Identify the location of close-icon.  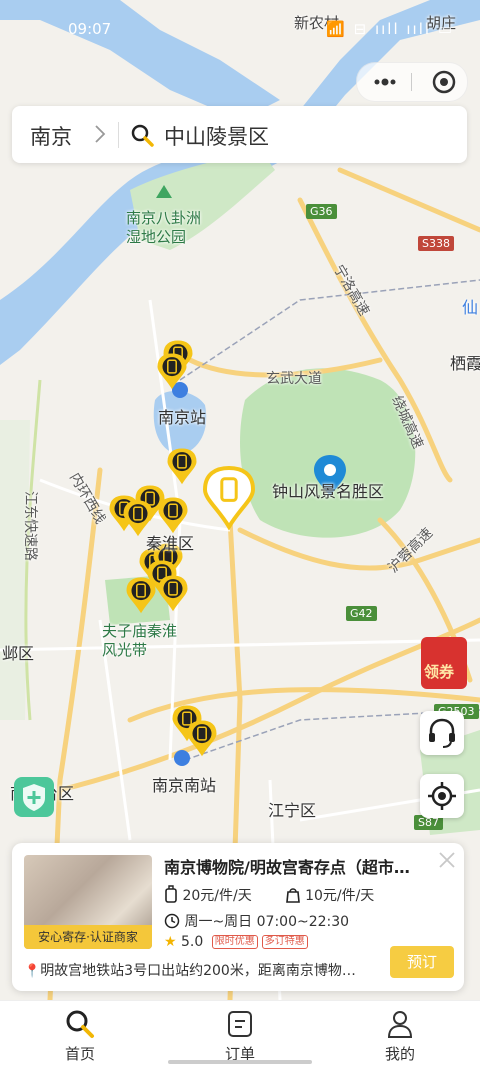
(447, 860).